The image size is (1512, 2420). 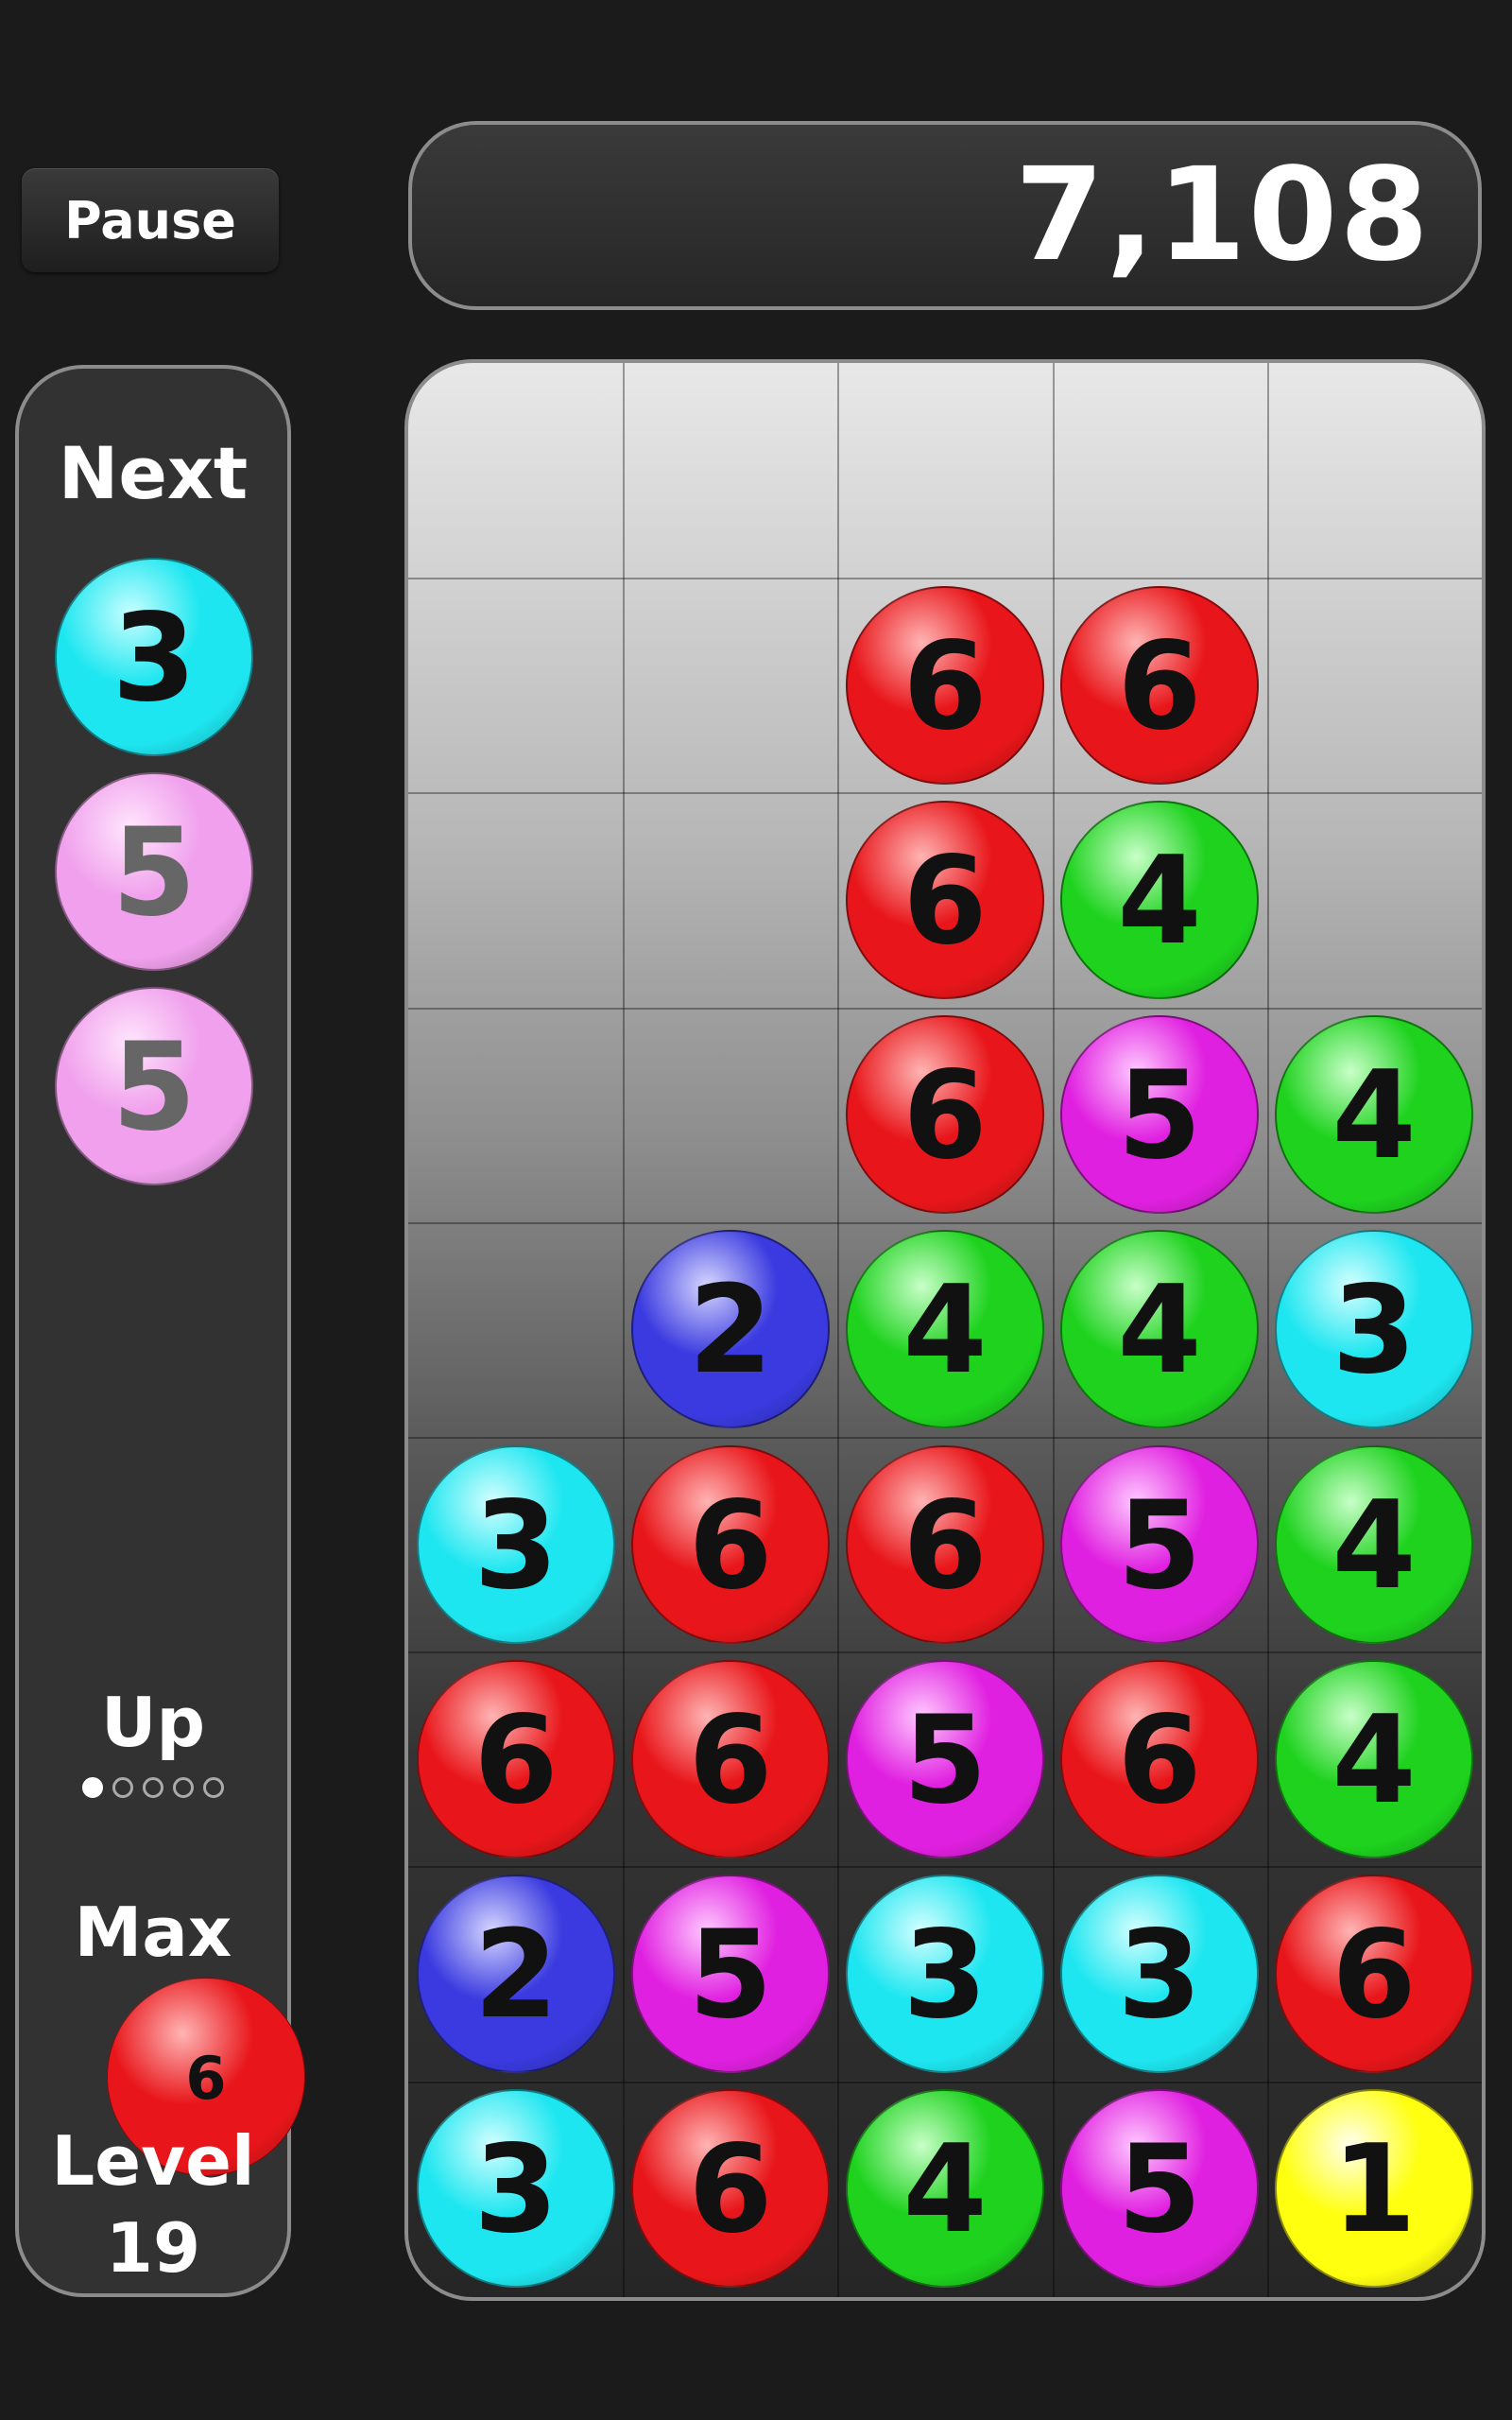 What do you see at coordinates (153, 2161) in the screenshot?
I see `level-label: Level` at bounding box center [153, 2161].